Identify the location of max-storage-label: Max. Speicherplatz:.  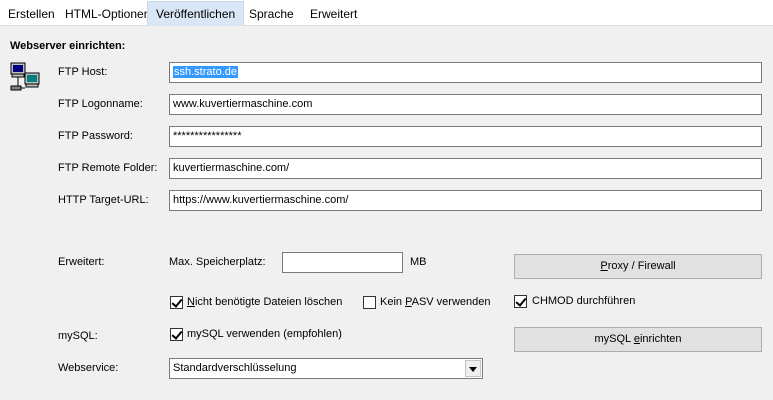
(217, 262).